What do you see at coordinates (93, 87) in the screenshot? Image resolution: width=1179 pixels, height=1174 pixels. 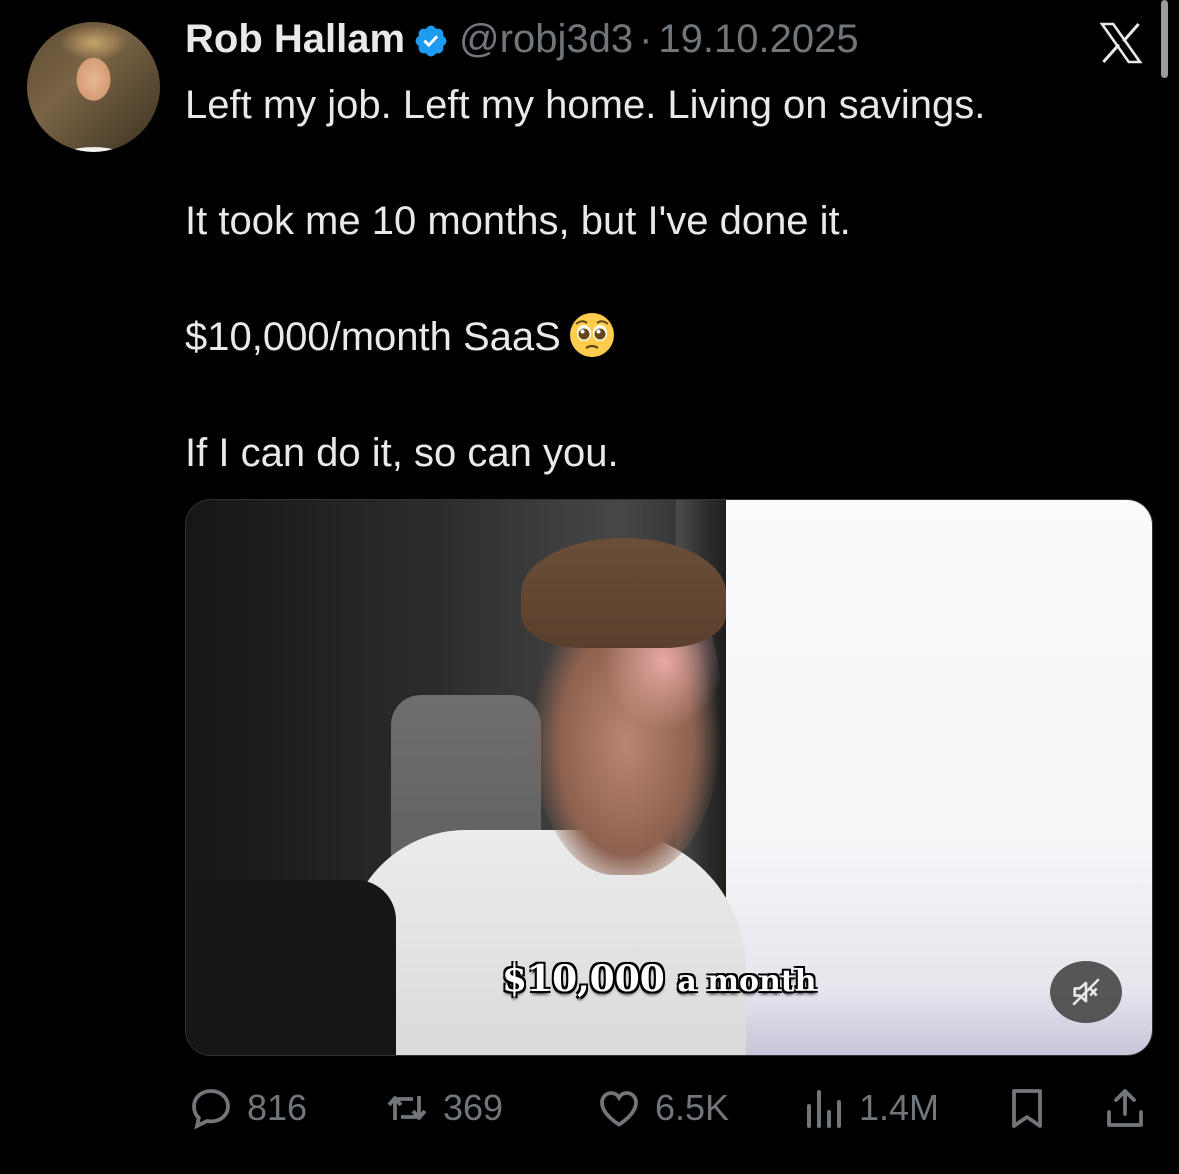 I see `author-avatar` at bounding box center [93, 87].